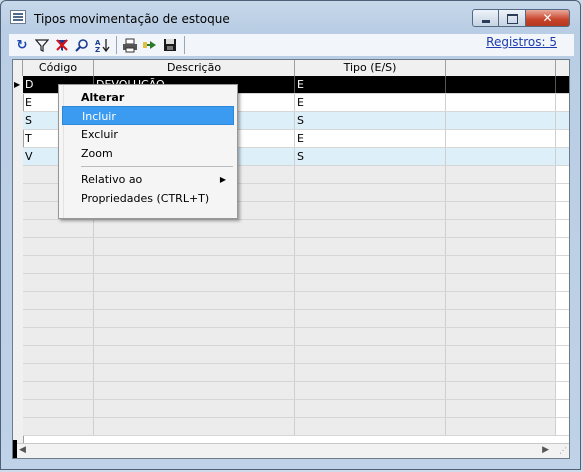 Image resolution: width=583 pixels, height=472 pixels. I want to click on clear-filter-icon, so click(62, 45).